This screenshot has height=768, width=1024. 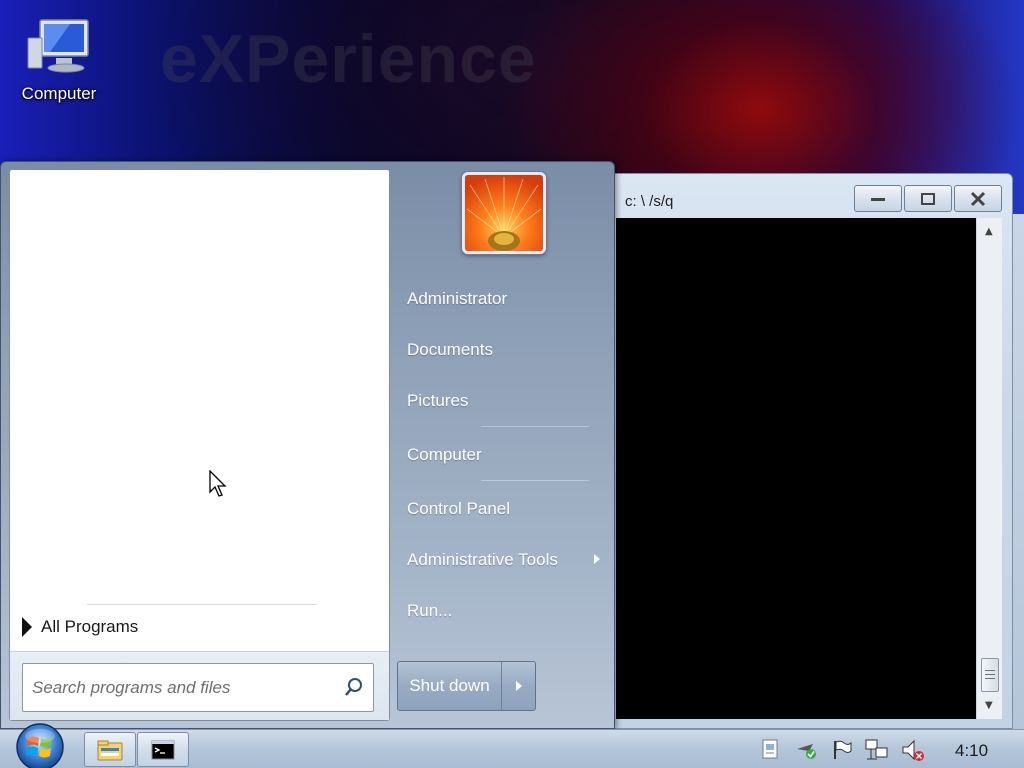 I want to click on network-check-icon, so click(x=807, y=750).